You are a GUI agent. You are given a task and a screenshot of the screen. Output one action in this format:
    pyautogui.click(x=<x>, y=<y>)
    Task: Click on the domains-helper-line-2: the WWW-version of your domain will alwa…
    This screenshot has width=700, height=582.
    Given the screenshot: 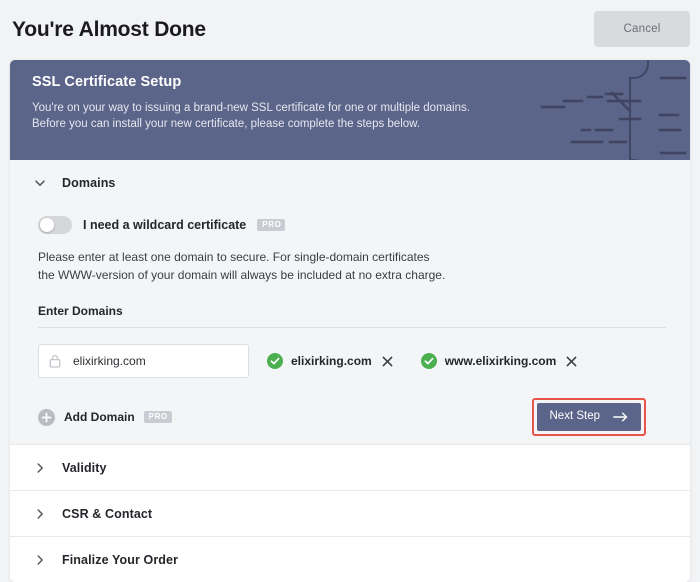 What is the action you would take?
    pyautogui.click(x=242, y=275)
    